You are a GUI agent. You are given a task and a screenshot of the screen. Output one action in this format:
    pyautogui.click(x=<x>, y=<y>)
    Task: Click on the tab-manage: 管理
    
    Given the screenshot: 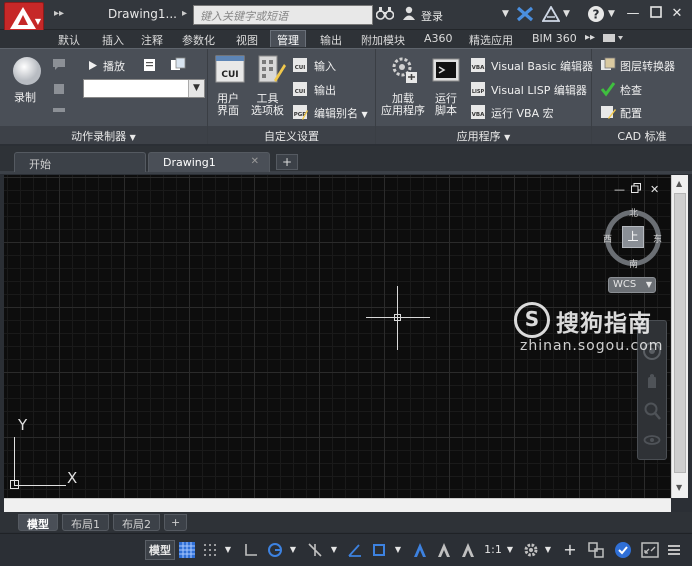 What is the action you would take?
    pyautogui.click(x=288, y=38)
    